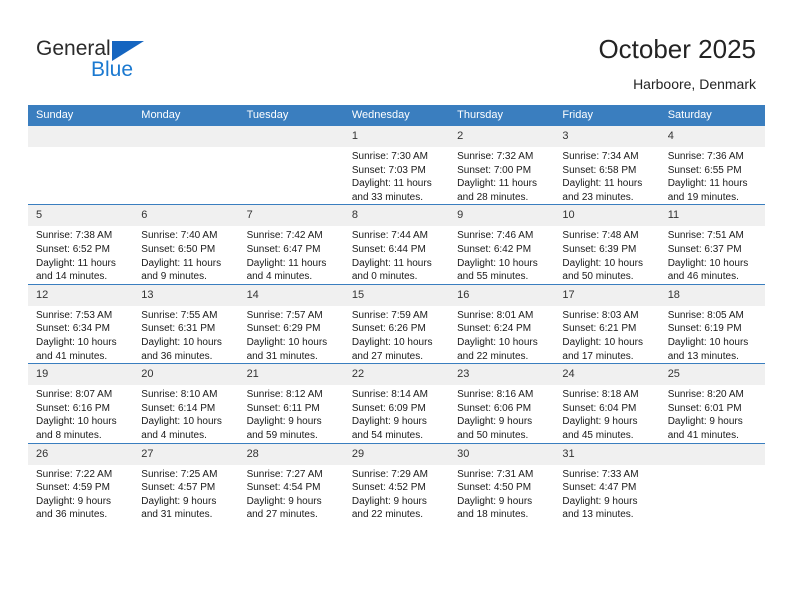 This screenshot has width=792, height=612. What do you see at coordinates (291, 375) in the screenshot?
I see `day-number: 21` at bounding box center [291, 375].